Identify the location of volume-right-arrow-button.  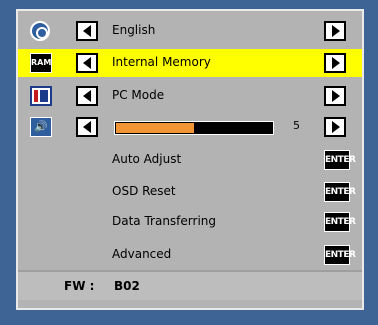
(335, 127).